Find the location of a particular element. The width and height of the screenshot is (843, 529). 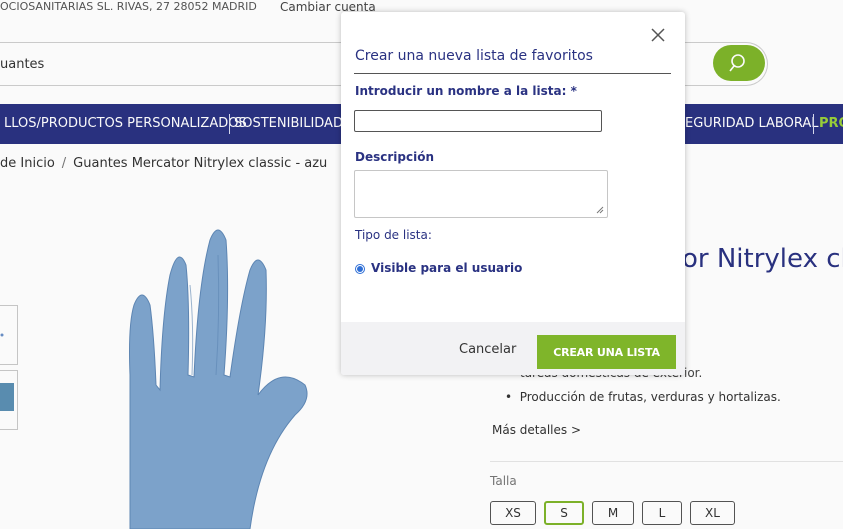

close-button is located at coordinates (658, 35).